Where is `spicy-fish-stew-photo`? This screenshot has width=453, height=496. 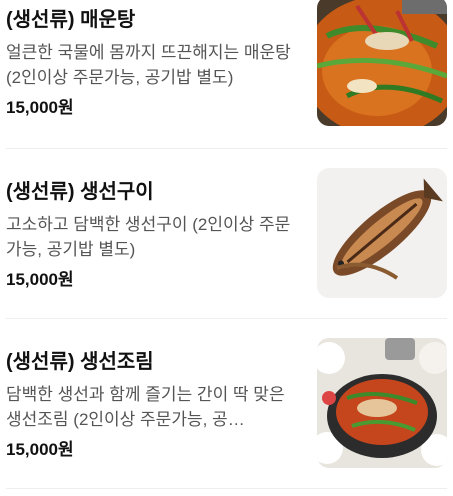 spicy-fish-stew-photo is located at coordinates (382, 63).